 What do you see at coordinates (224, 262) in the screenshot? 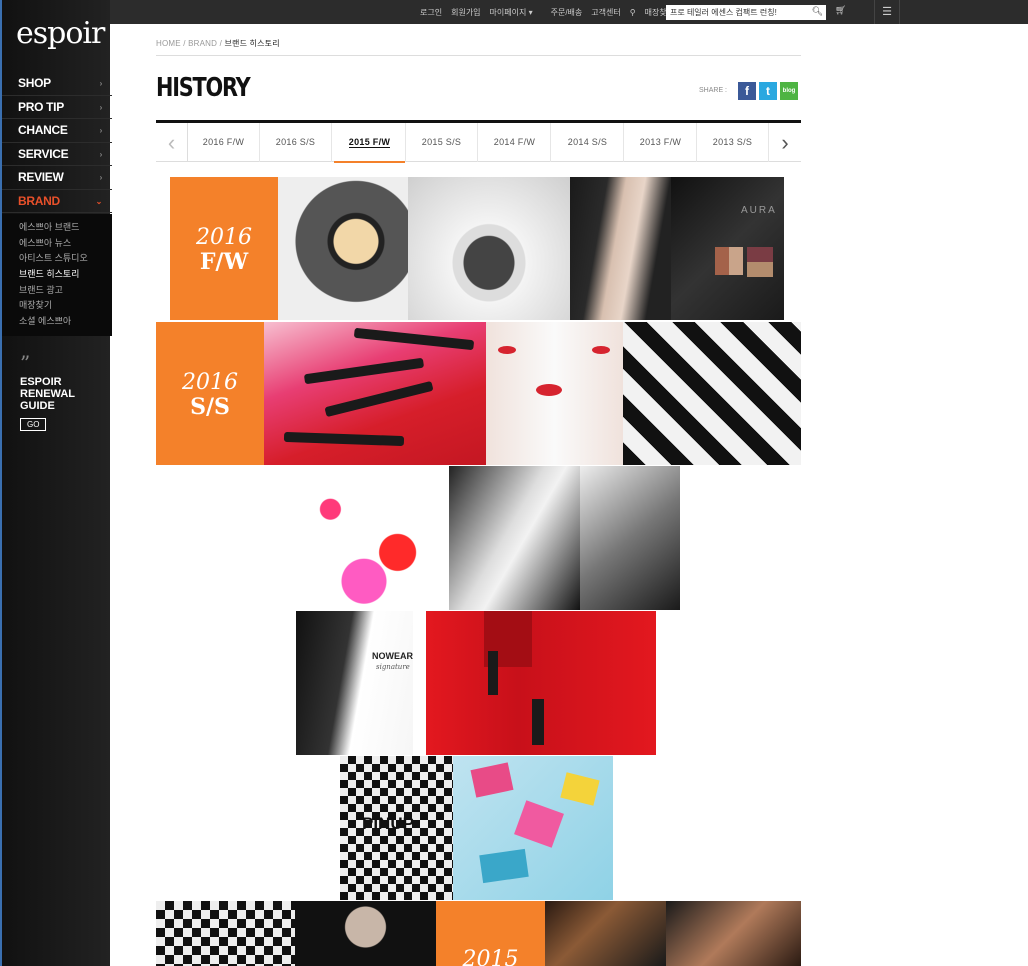
I see `season-name: F/W` at bounding box center [224, 262].